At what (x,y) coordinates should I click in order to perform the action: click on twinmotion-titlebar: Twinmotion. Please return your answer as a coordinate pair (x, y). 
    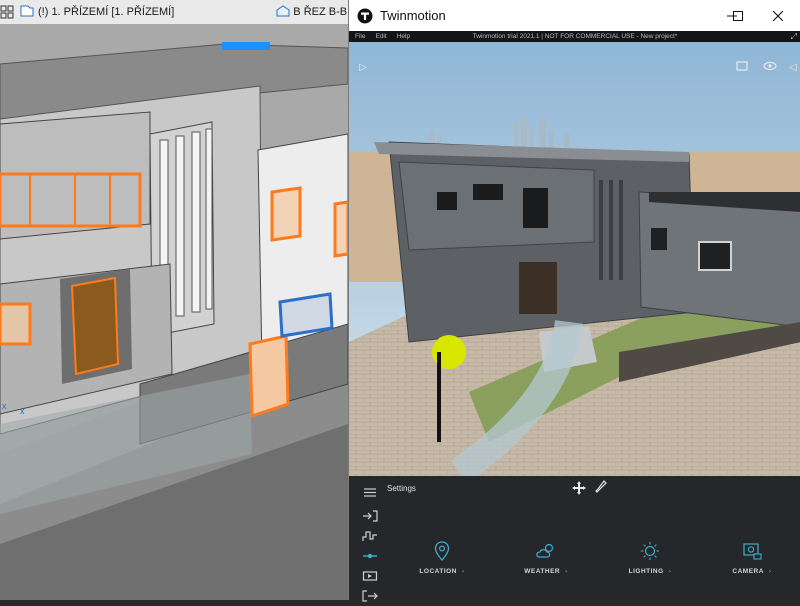
    Looking at the image, I should click on (574, 15).